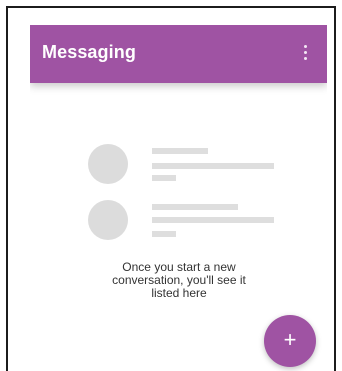 The width and height of the screenshot is (342, 371). I want to click on app-title: Messaging, so click(89, 52).